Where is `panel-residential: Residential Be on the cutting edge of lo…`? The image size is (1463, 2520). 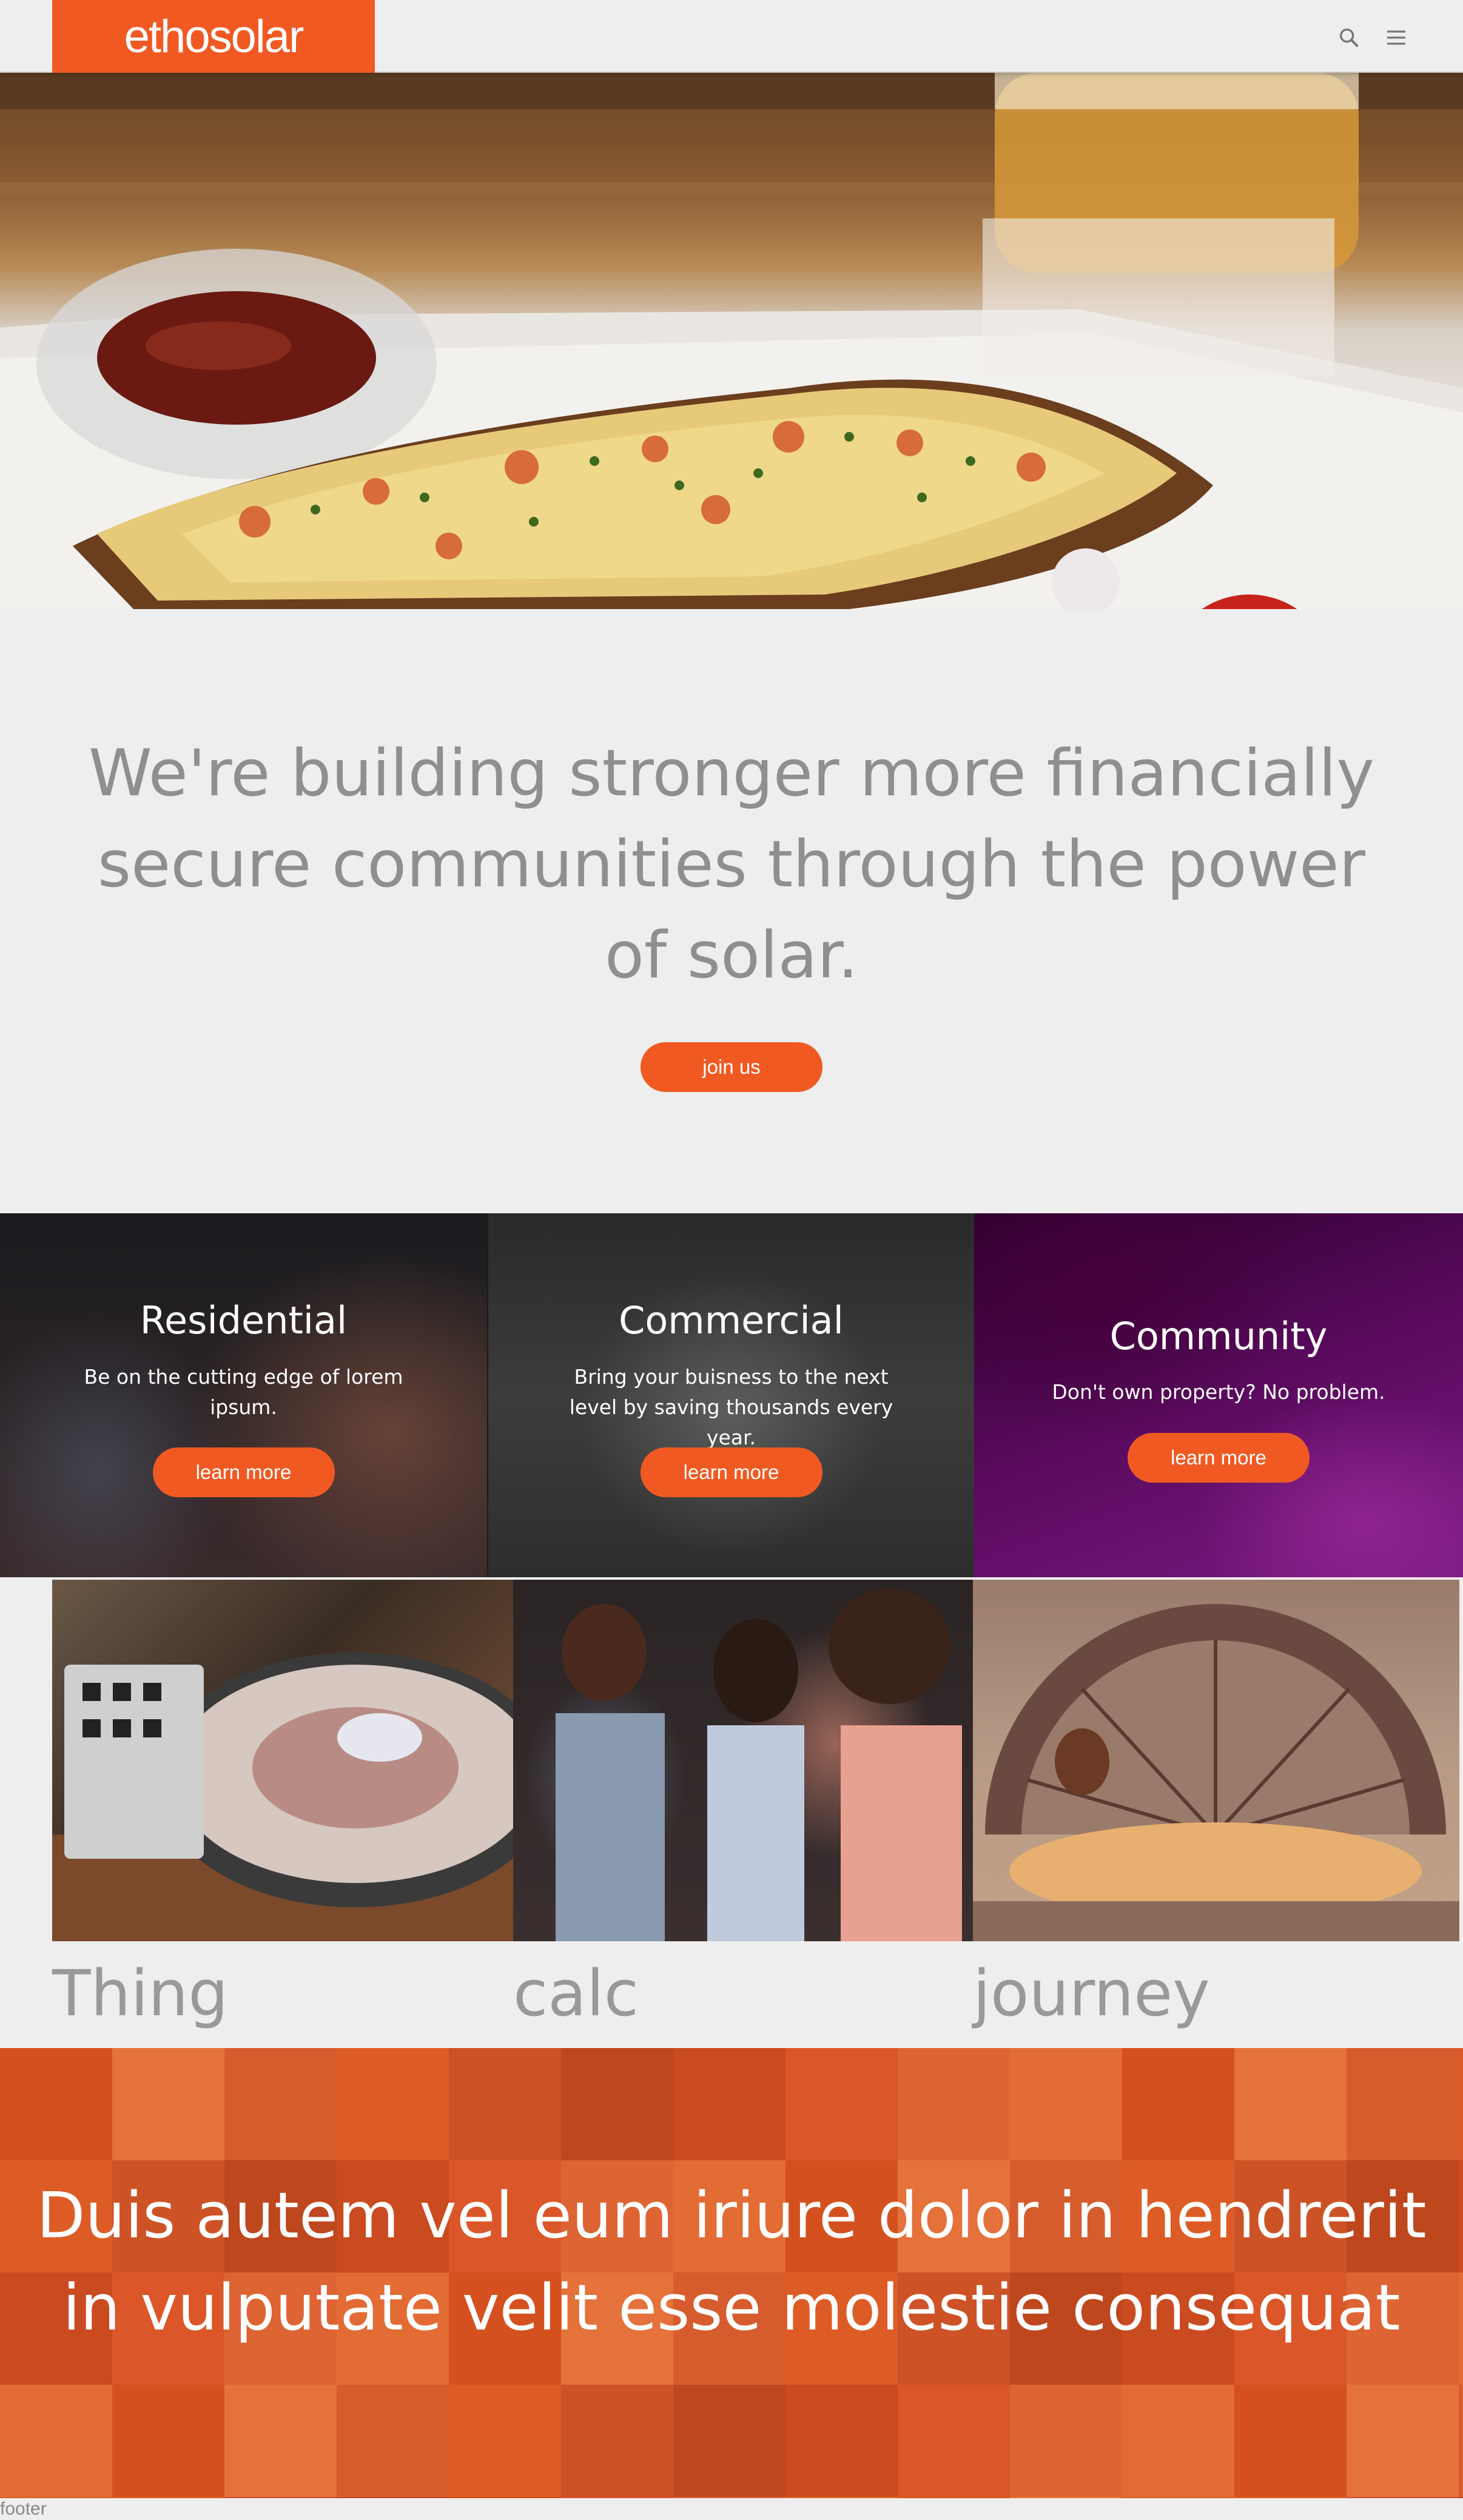 panel-residential: Residential Be on the cutting edge of lo… is located at coordinates (243, 1395).